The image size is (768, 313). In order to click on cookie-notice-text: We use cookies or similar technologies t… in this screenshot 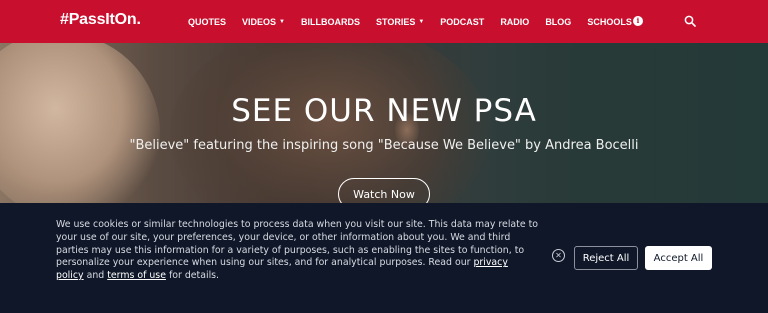, I will do `click(297, 251)`.